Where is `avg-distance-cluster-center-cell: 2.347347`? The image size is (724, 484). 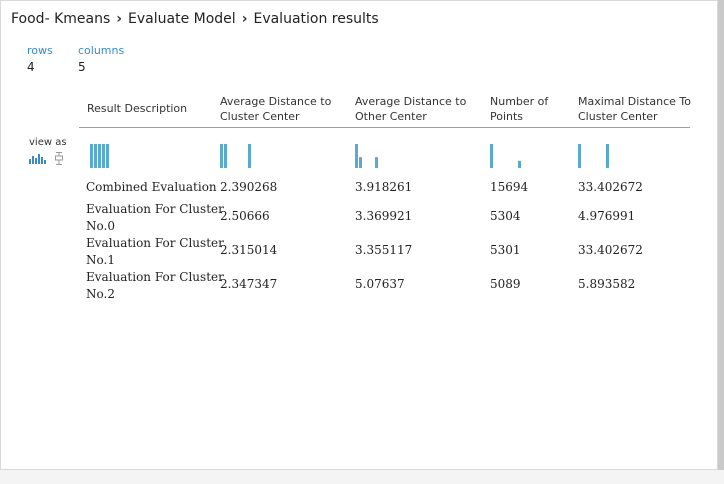 avg-distance-cluster-center-cell: 2.347347 is located at coordinates (248, 284).